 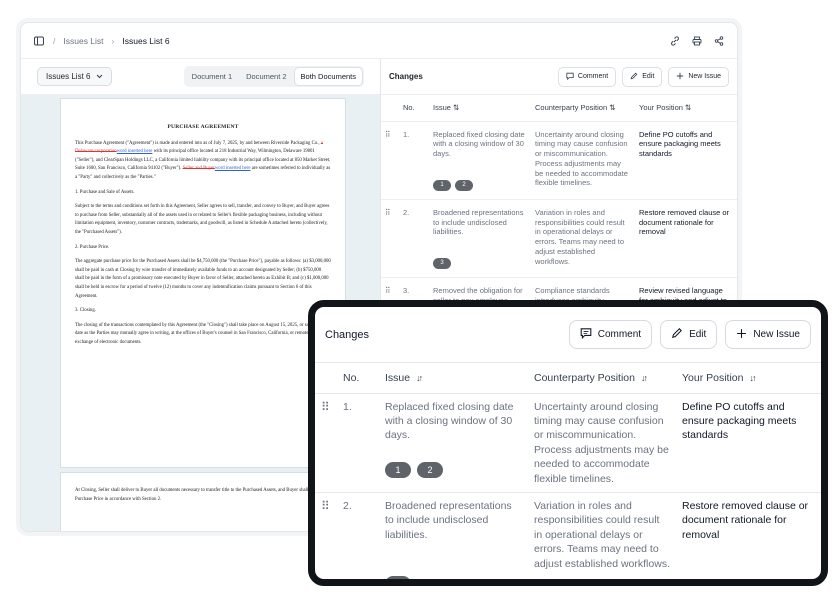 What do you see at coordinates (146, 40) in the screenshot?
I see `breadcrumb-current: Issues List 6` at bounding box center [146, 40].